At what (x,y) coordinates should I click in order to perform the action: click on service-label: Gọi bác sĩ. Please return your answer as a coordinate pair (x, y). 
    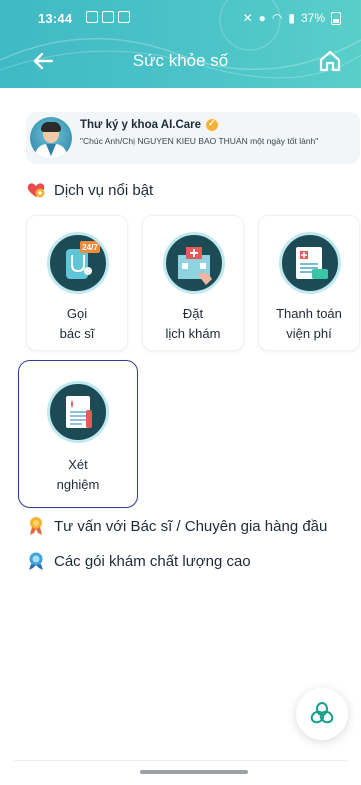
    Looking at the image, I should click on (77, 323).